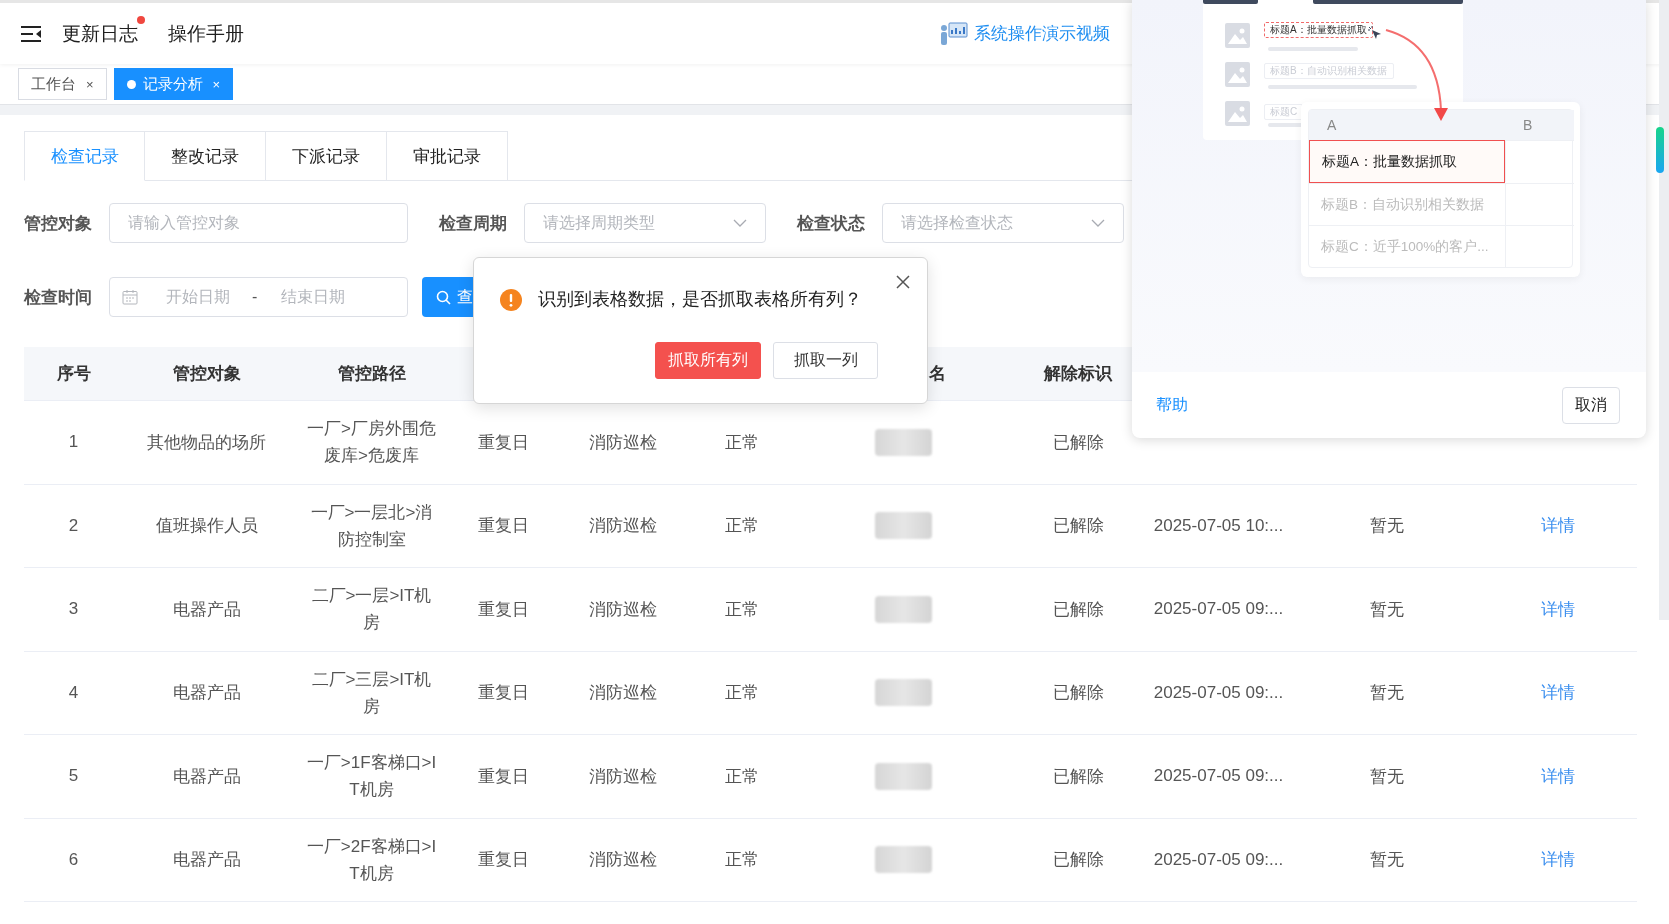 This screenshot has height=924, width=1669. Describe the element at coordinates (1664, 310) in the screenshot. I see `scrollbar` at that location.